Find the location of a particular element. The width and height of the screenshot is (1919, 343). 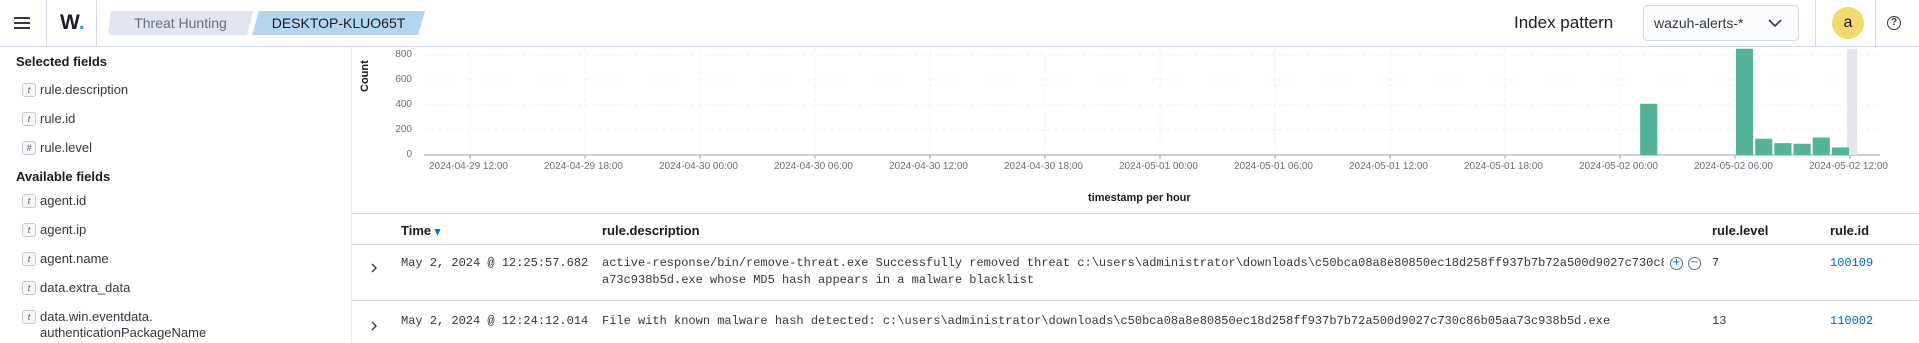

field-name: rule.id is located at coordinates (58, 118).